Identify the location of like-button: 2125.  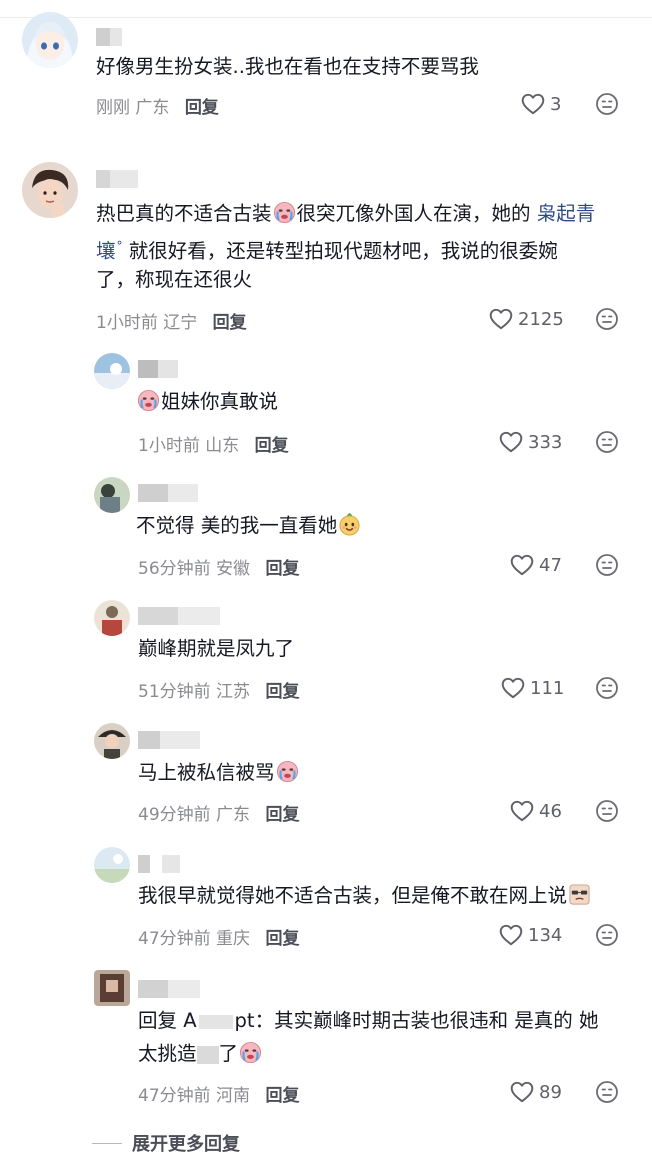
(526, 319).